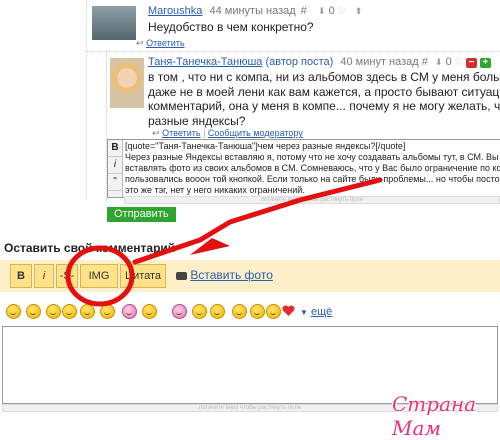 The width and height of the screenshot is (500, 440). I want to click on annotation-arrow, so click(257, 221).